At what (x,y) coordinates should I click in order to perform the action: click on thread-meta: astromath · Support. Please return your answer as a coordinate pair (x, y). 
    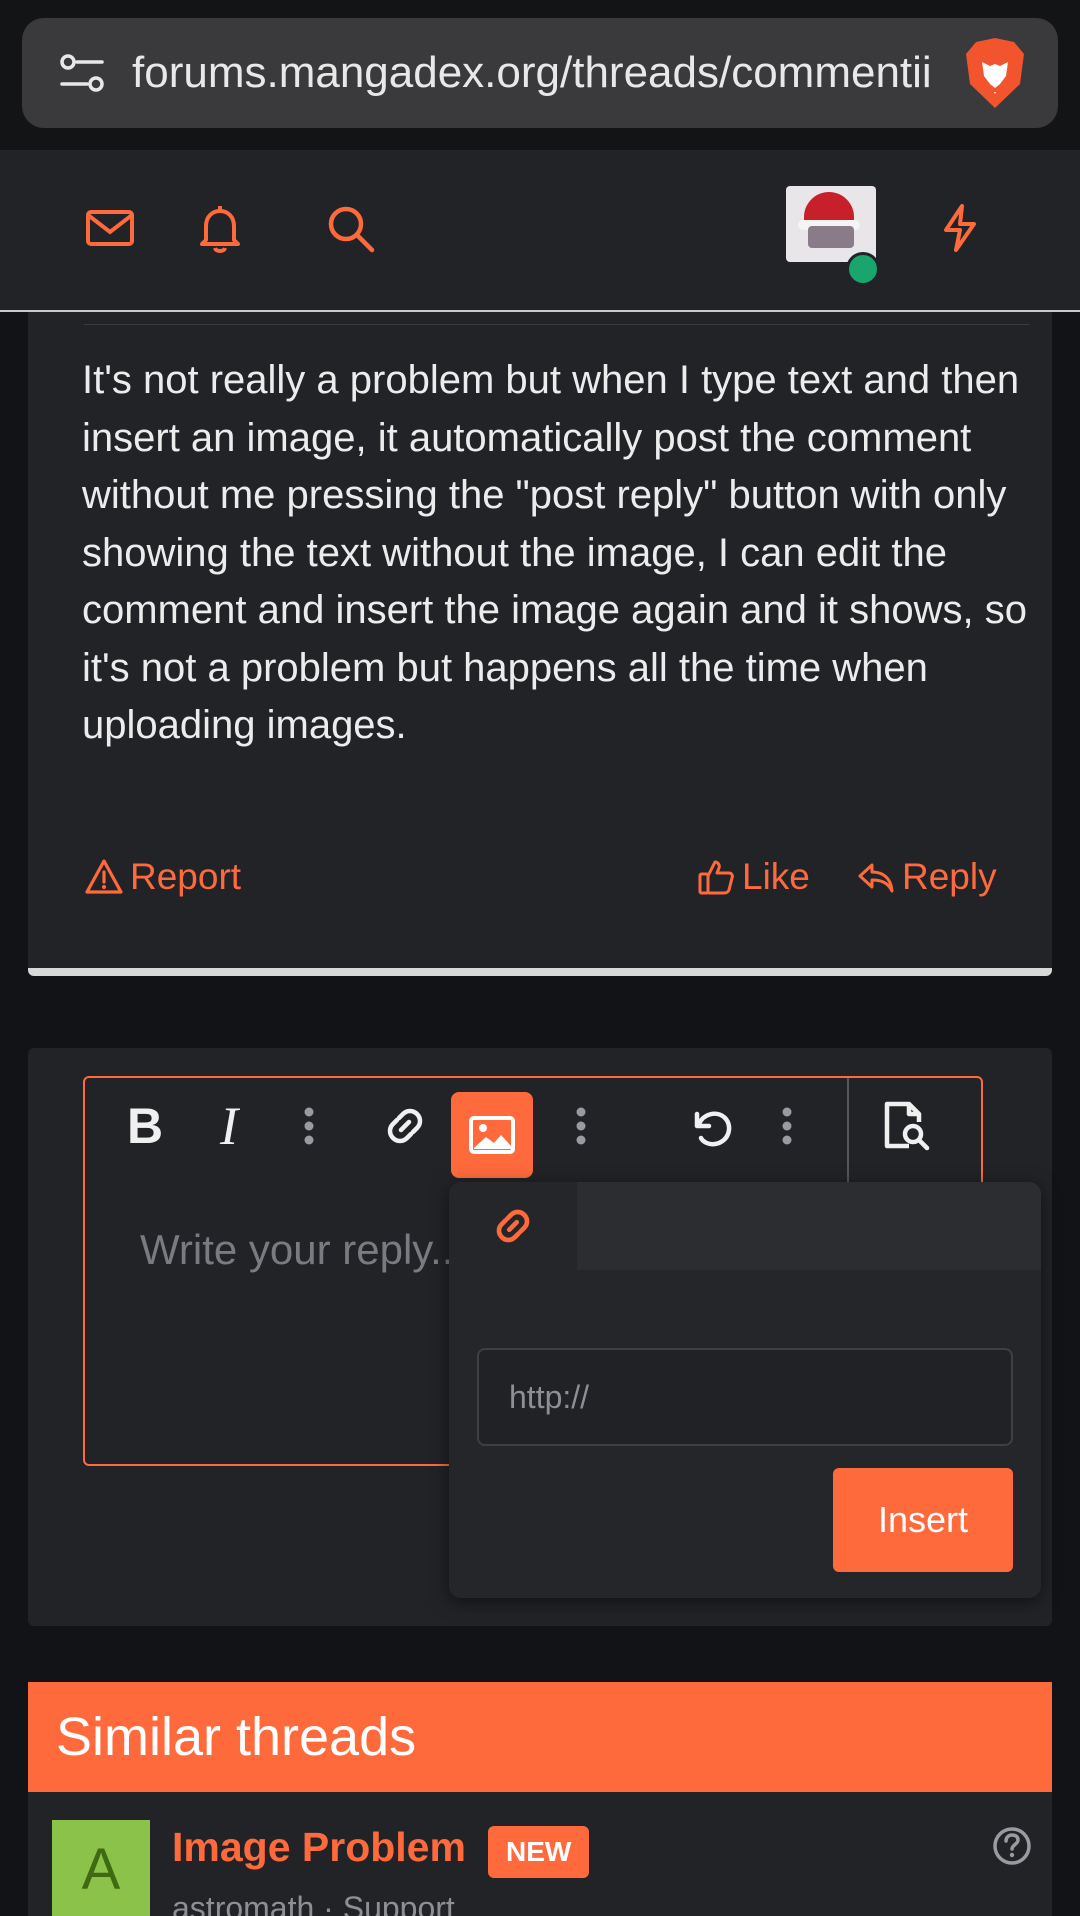
    Looking at the image, I should click on (313, 1903).